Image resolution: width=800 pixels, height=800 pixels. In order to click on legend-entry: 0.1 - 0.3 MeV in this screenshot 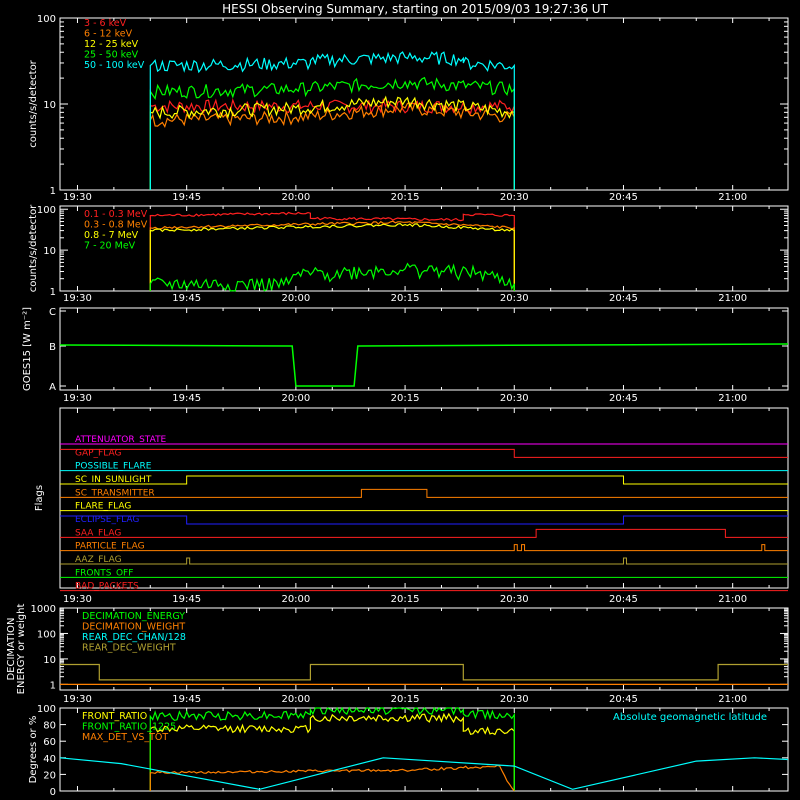, I will do `click(116, 214)`.